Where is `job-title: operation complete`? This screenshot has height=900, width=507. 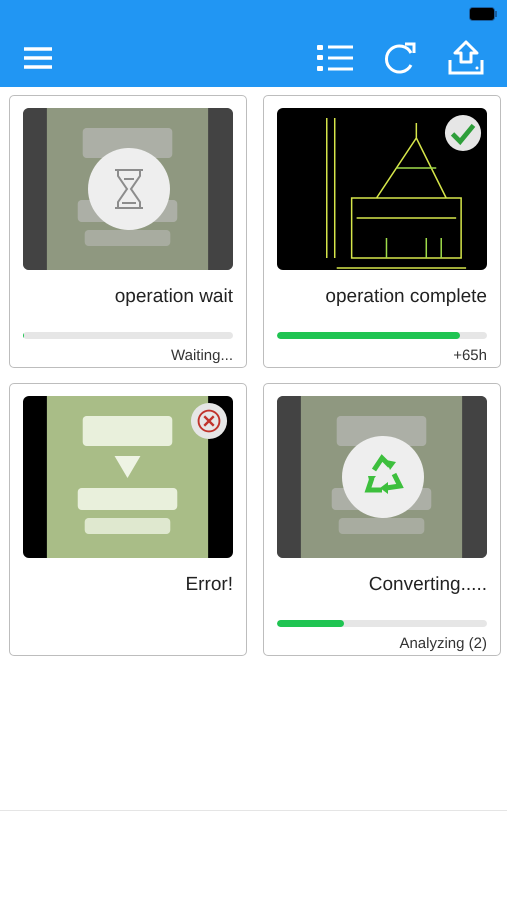
job-title: operation complete is located at coordinates (406, 297).